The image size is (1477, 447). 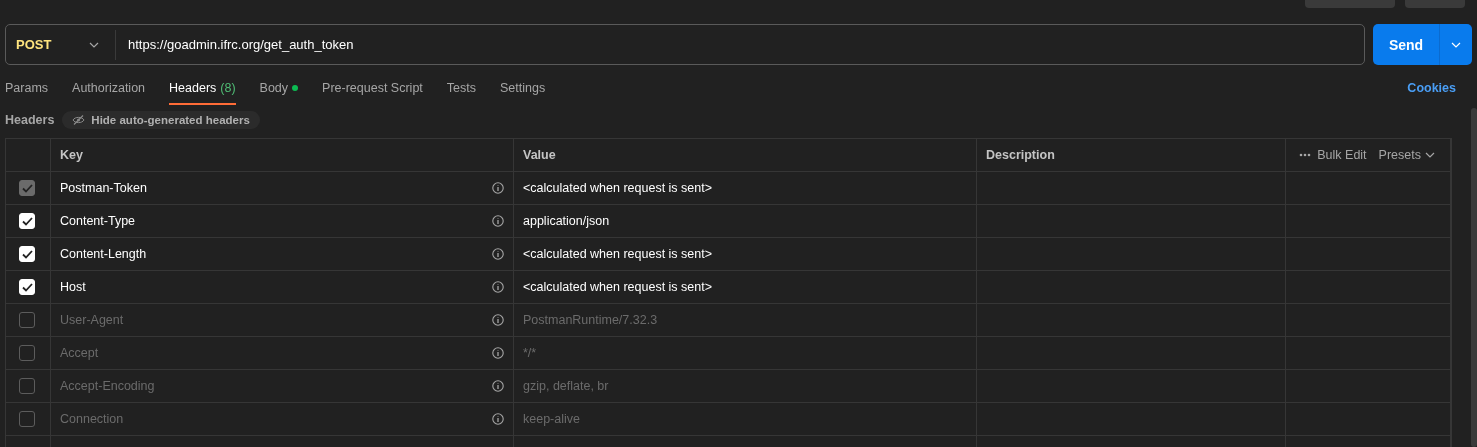 I want to click on header-value: keep-alive, so click(x=552, y=419).